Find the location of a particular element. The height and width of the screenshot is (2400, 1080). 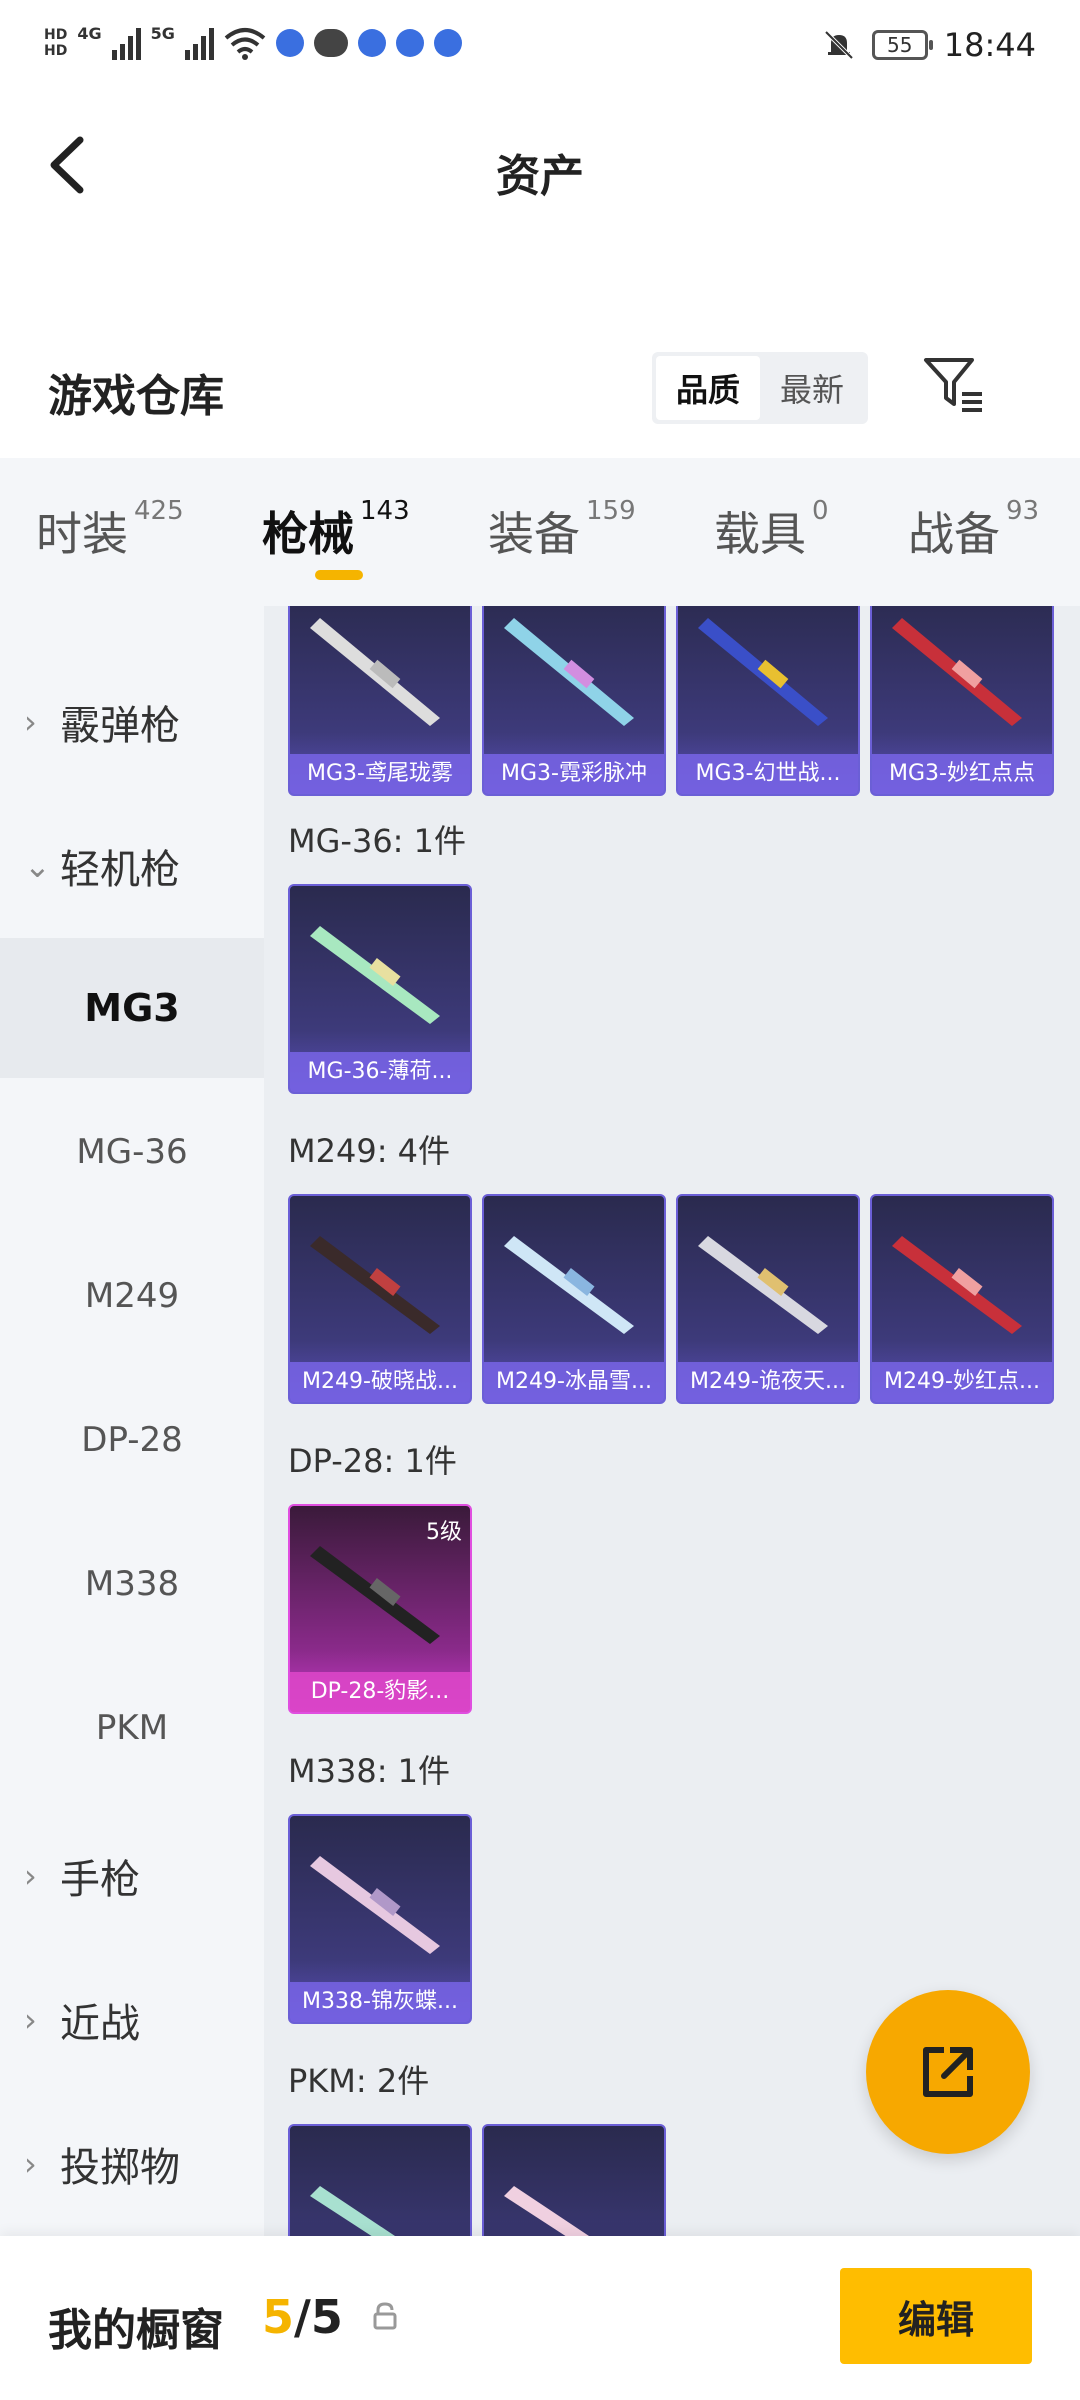

hd-indicator: HD HD is located at coordinates (56, 43).